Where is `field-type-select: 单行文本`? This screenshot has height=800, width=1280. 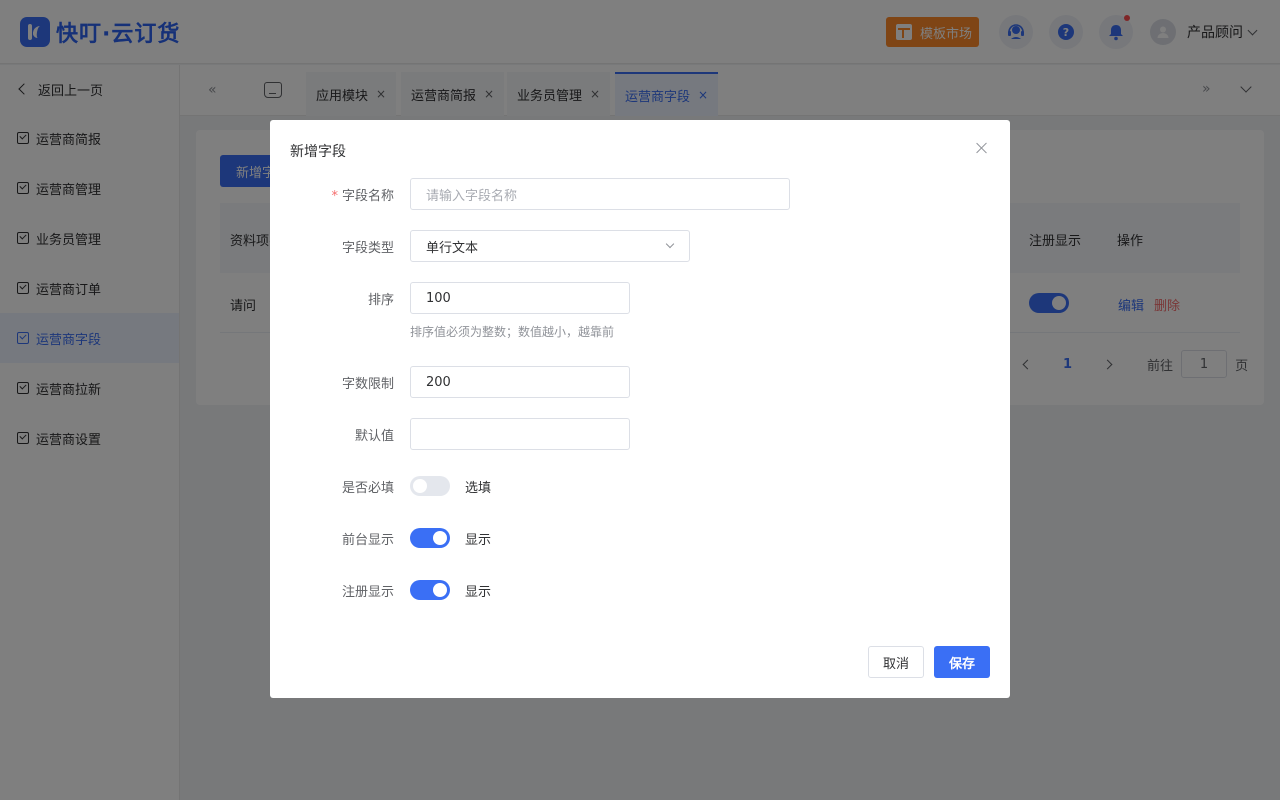
field-type-select: 单行文本 is located at coordinates (550, 246).